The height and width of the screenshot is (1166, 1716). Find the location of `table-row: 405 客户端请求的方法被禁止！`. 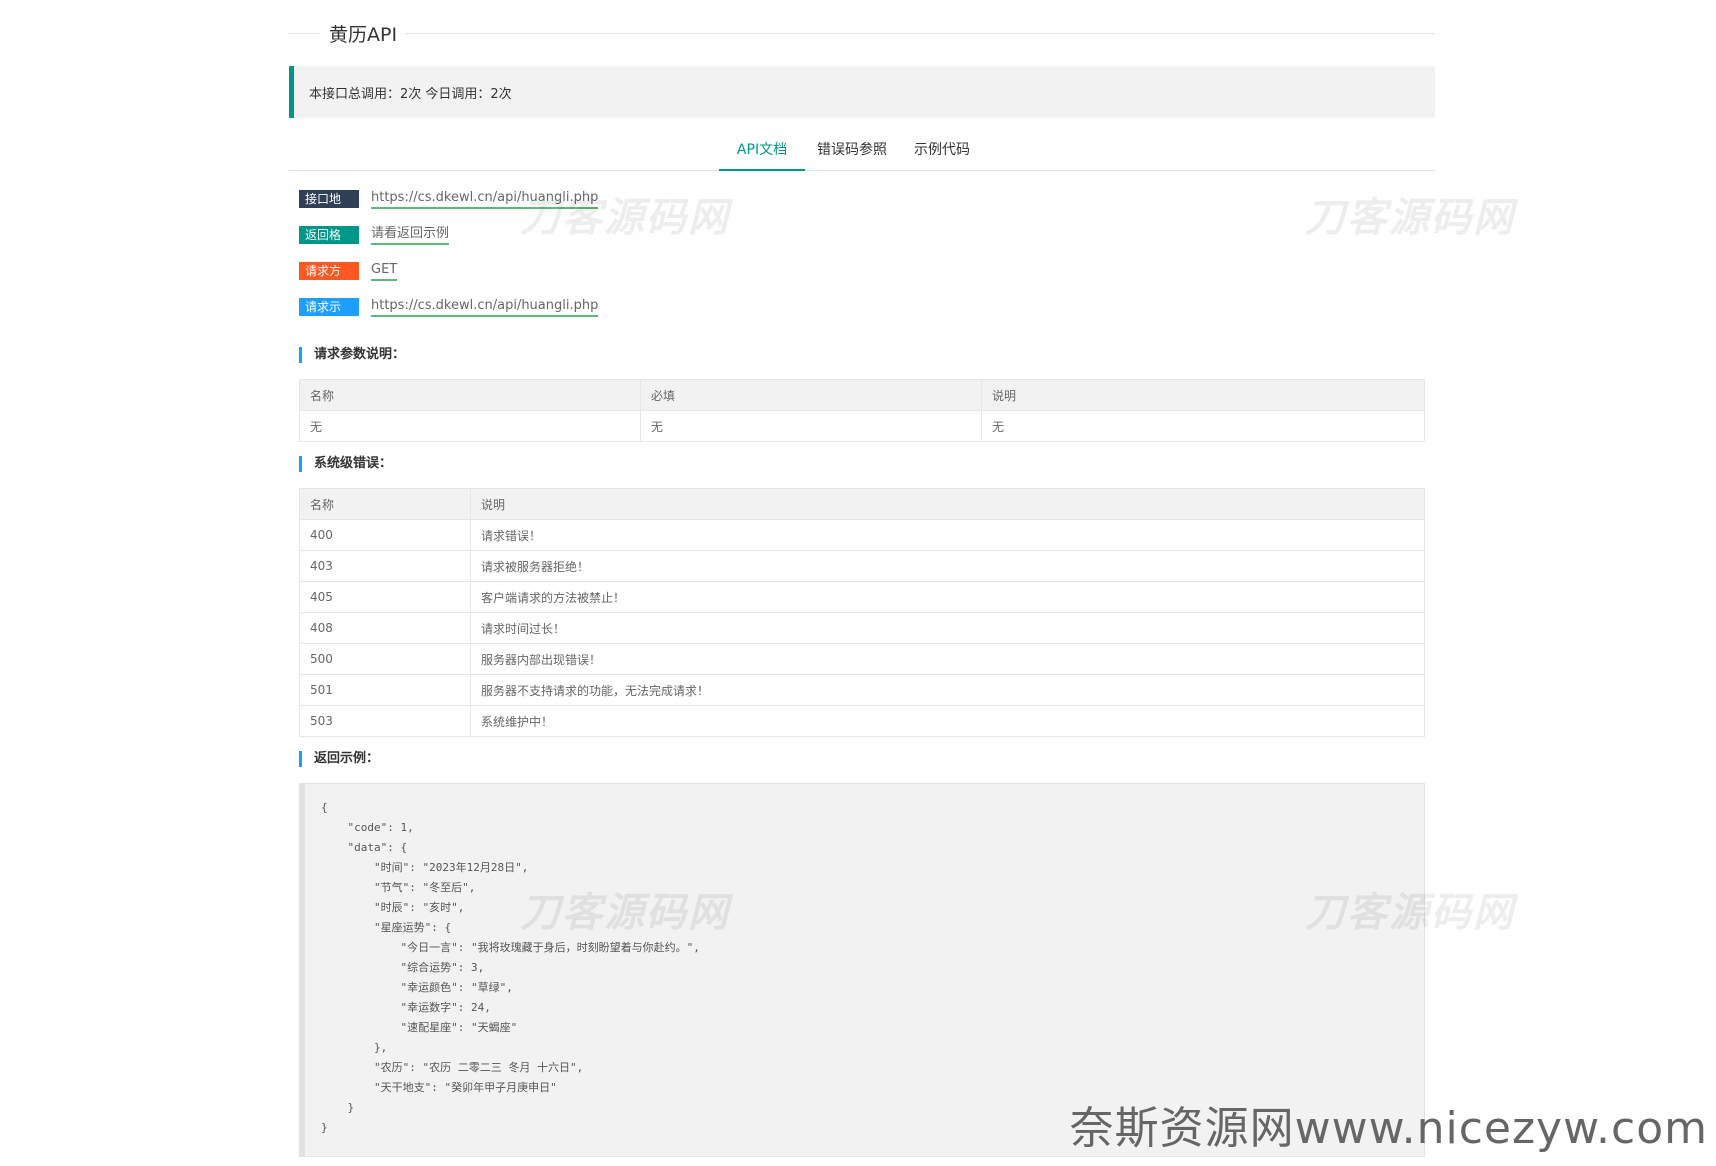

table-row: 405 客户端请求的方法被禁止！ is located at coordinates (862, 597).